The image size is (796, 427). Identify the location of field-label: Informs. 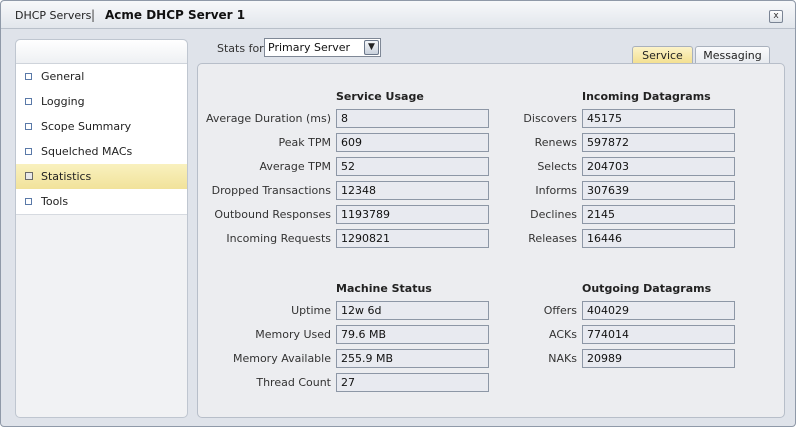
(556, 190).